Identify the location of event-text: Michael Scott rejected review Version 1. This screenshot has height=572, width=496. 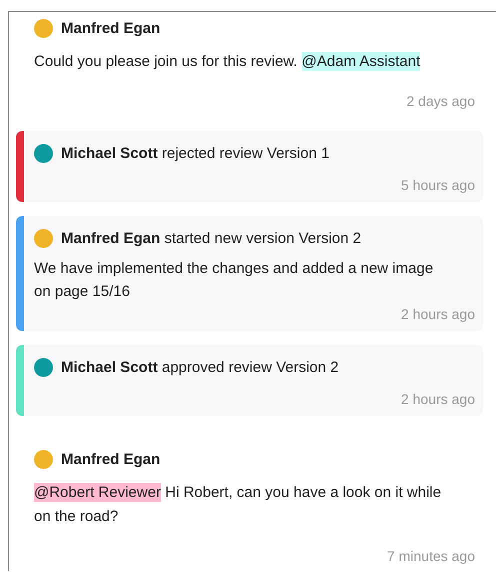
(195, 153).